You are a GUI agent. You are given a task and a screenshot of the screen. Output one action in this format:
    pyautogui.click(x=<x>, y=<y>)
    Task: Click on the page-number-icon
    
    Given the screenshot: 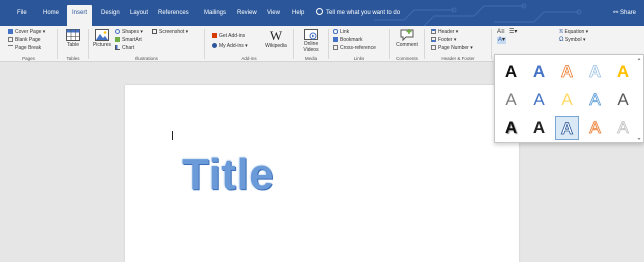 What is the action you would take?
    pyautogui.click(x=433, y=47)
    